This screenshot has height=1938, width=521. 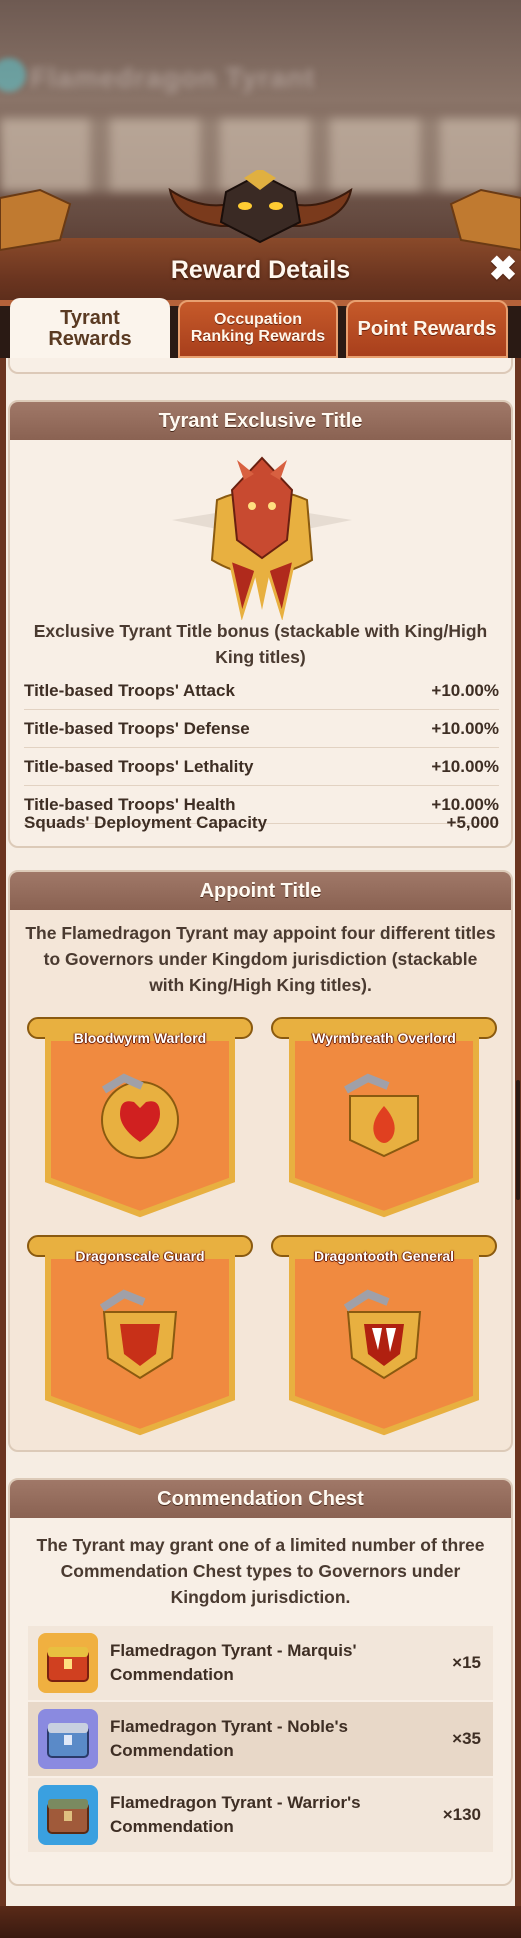 I want to click on banner-label: Wyrmbreath Overlord, so click(x=384, y=1038).